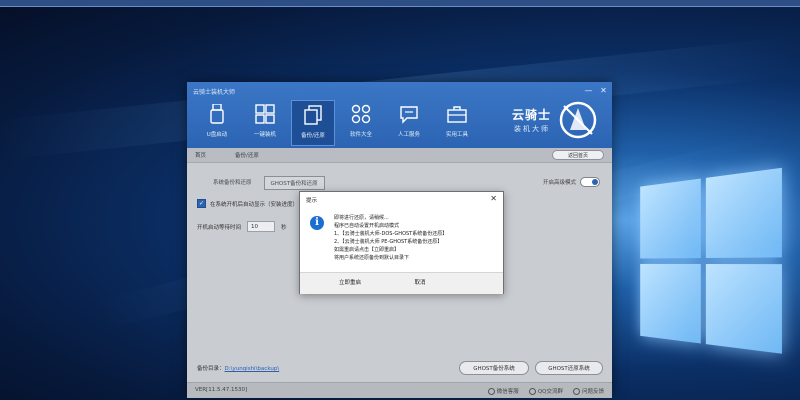  I want to click on toolbox-icon, so click(457, 114).